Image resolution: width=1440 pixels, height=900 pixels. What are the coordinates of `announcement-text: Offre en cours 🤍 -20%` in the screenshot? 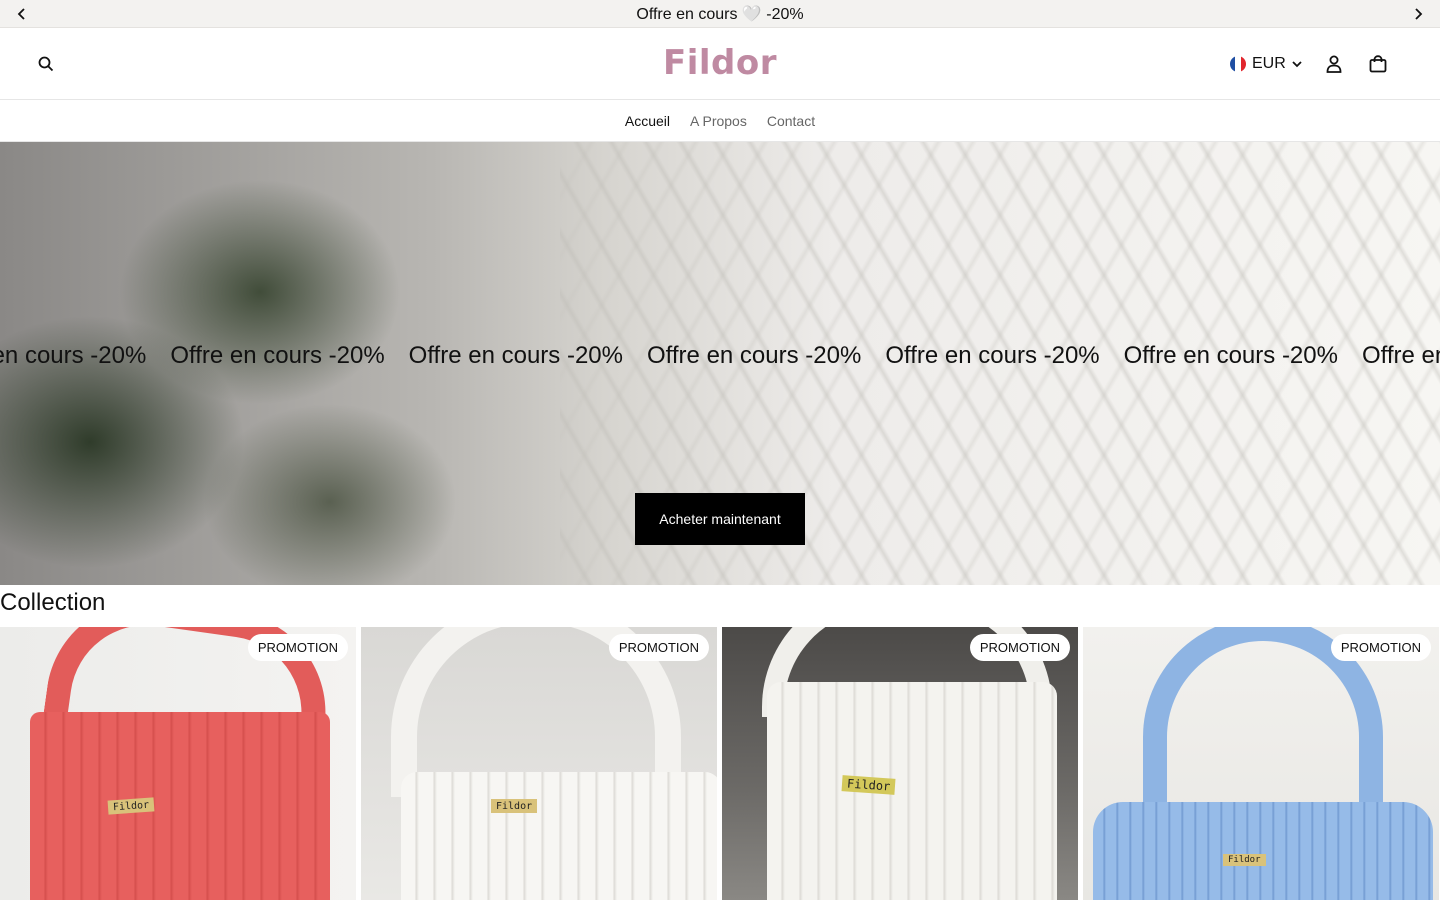 It's located at (720, 14).